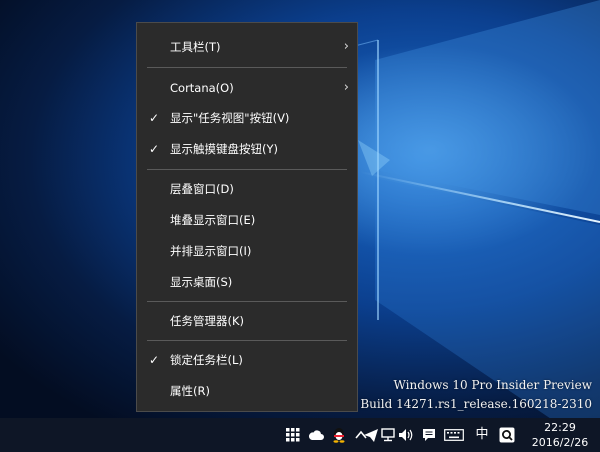  I want to click on menu-item-stack: 堆叠显示窗口(E), so click(247, 220).